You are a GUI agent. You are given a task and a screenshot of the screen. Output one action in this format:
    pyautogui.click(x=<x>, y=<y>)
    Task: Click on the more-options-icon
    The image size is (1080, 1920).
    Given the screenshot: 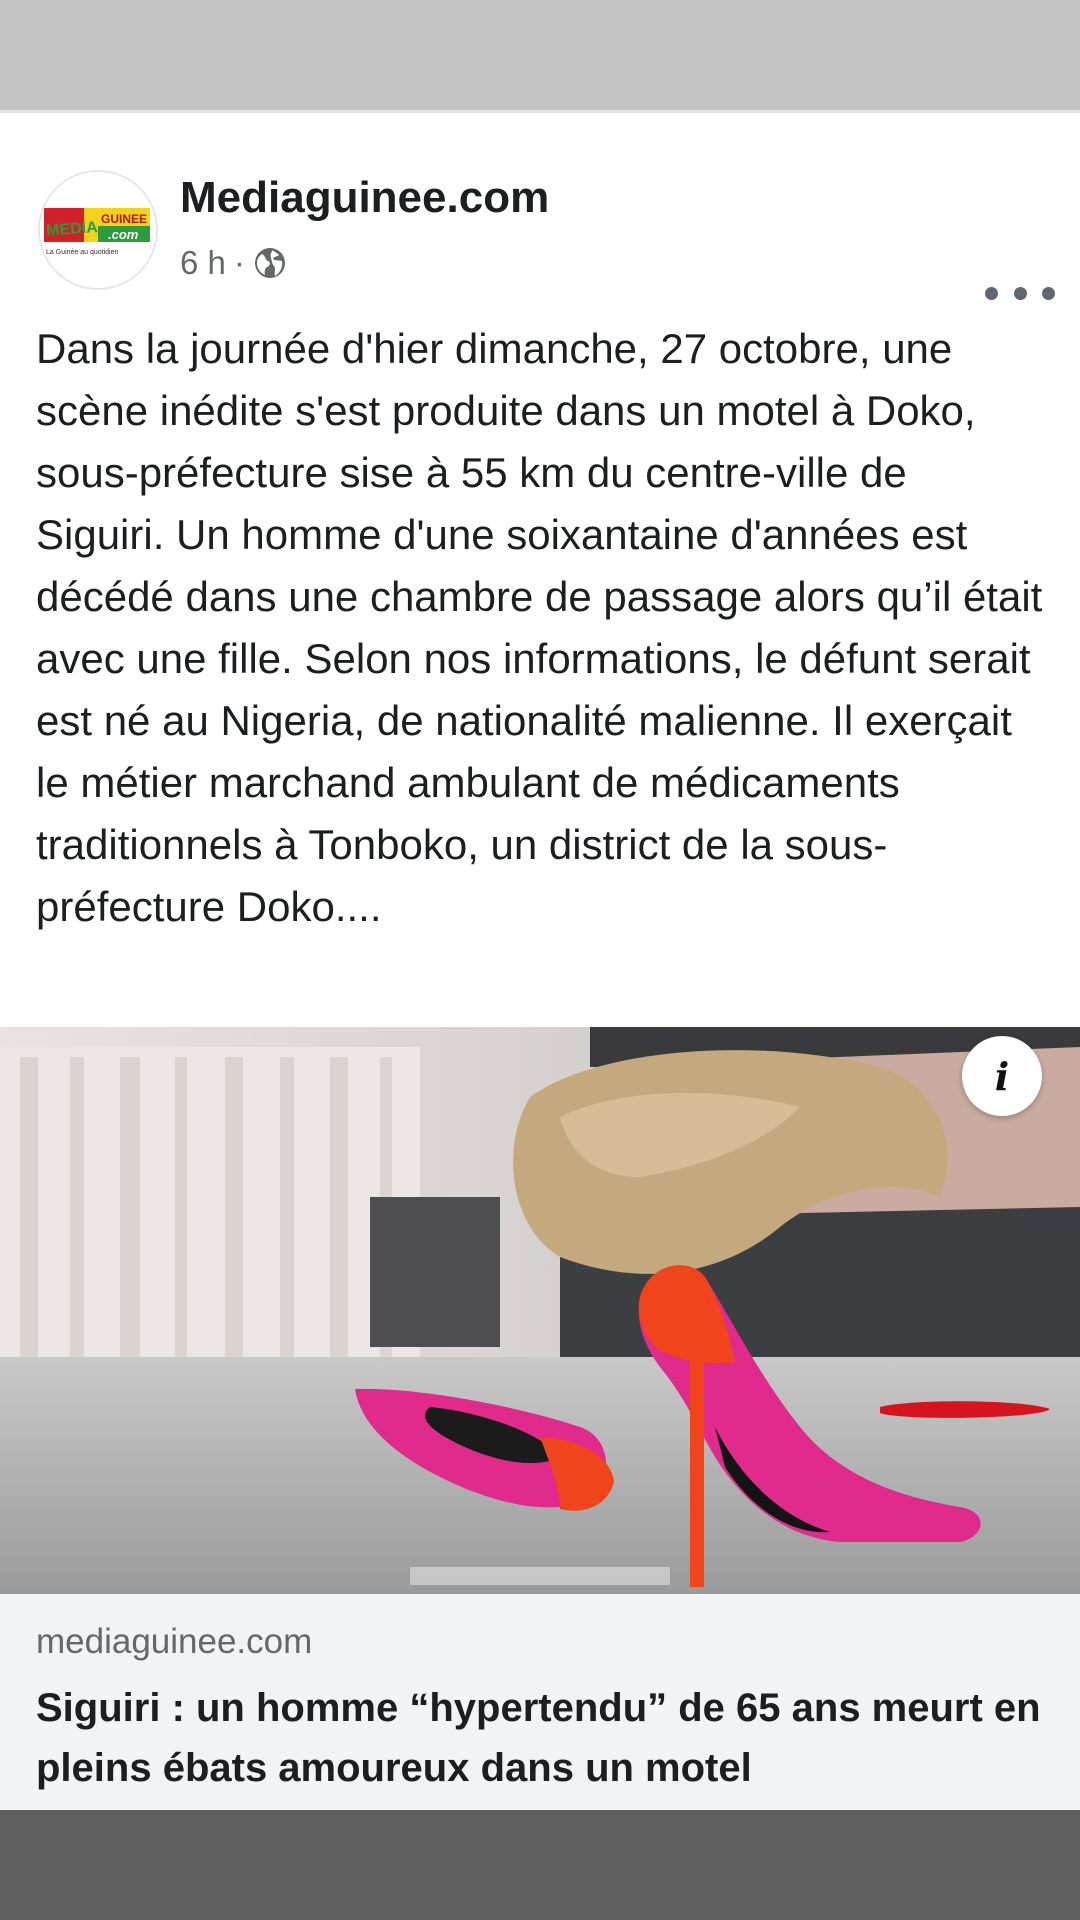 What is the action you would take?
    pyautogui.click(x=1020, y=293)
    